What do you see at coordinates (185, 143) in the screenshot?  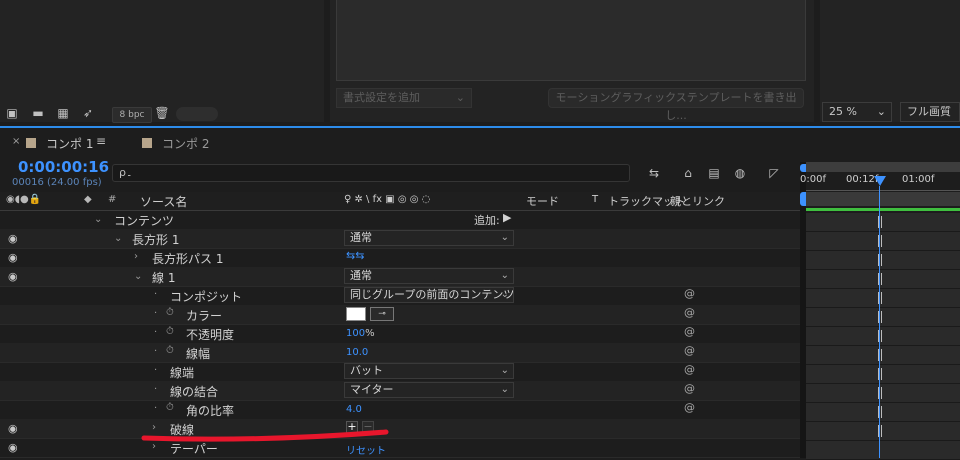 I see `tab-comp-2: コンポ 2` at bounding box center [185, 143].